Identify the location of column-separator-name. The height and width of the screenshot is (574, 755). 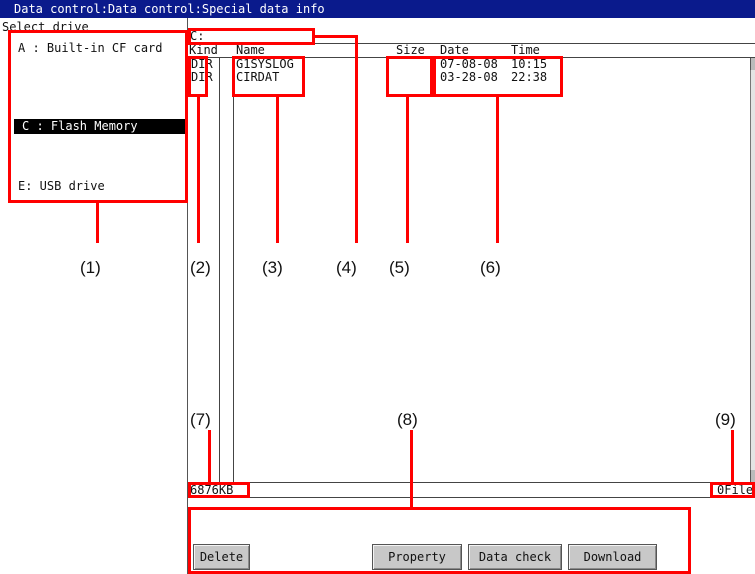
(233, 270).